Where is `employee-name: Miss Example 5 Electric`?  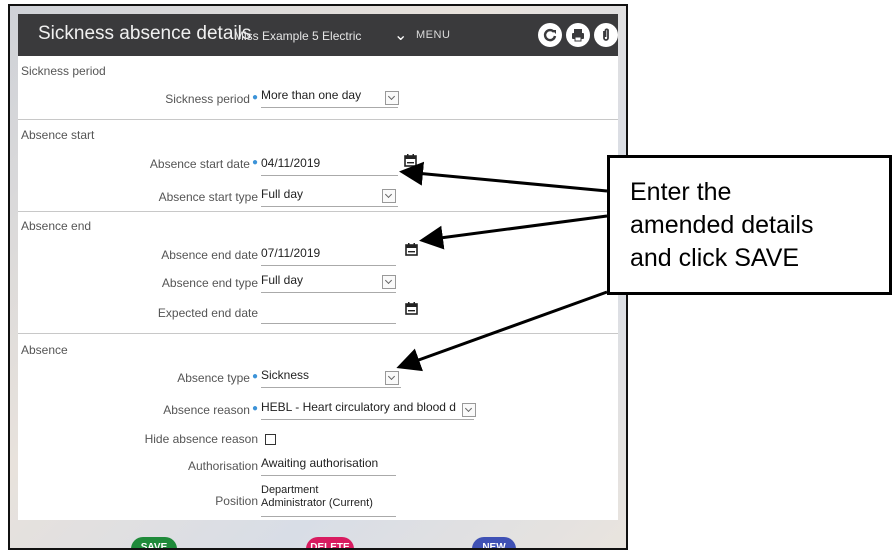 employee-name: Miss Example 5 Electric is located at coordinates (298, 36).